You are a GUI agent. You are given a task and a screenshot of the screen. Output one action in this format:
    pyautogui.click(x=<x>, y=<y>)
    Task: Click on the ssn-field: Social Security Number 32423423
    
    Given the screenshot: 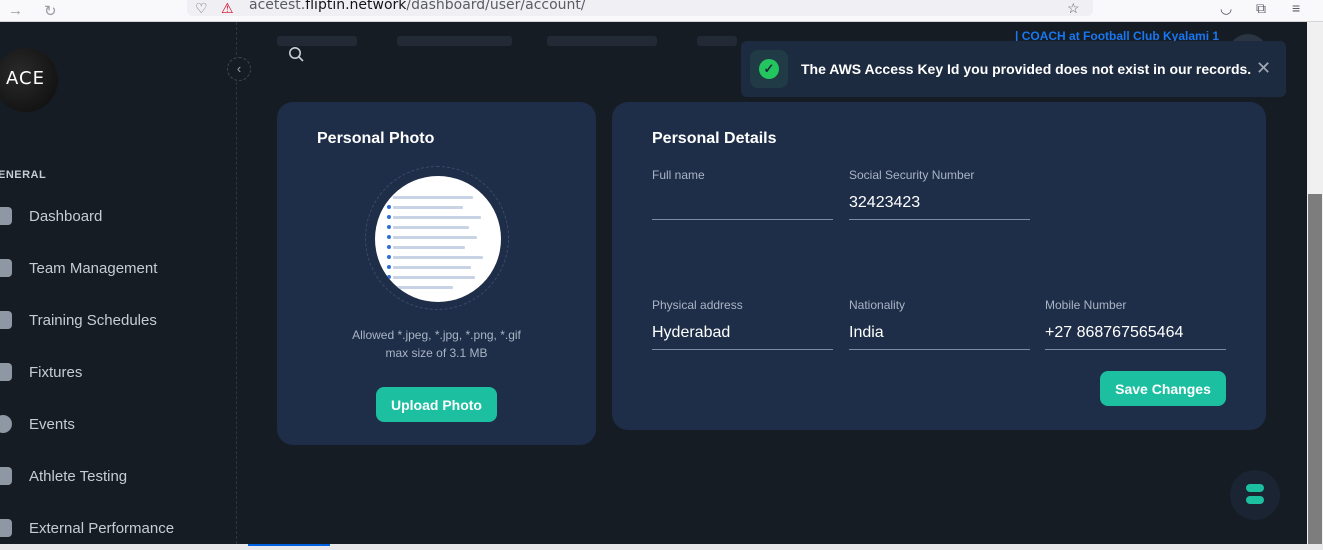 What is the action you would take?
    pyautogui.click(x=939, y=194)
    